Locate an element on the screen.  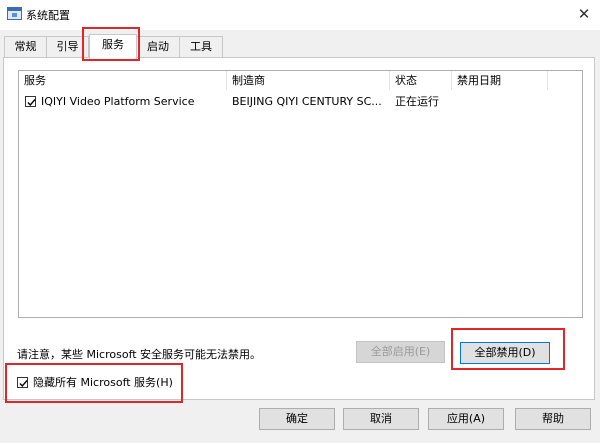
enable-all-button: 全部启用(E) is located at coordinates (400, 352).